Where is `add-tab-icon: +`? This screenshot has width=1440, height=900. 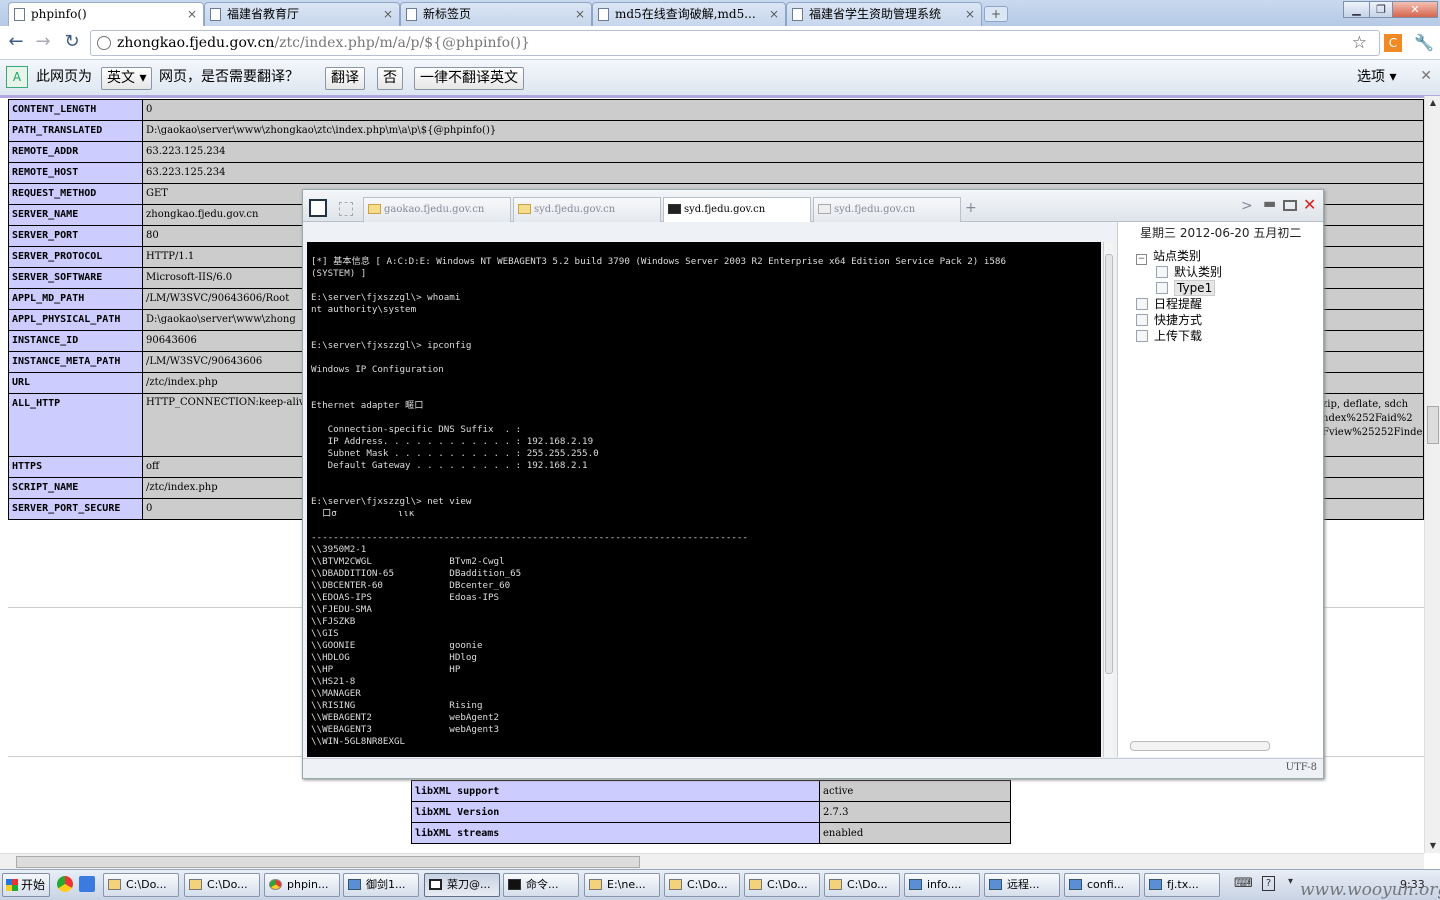
add-tab-icon: + is located at coordinates (971, 208).